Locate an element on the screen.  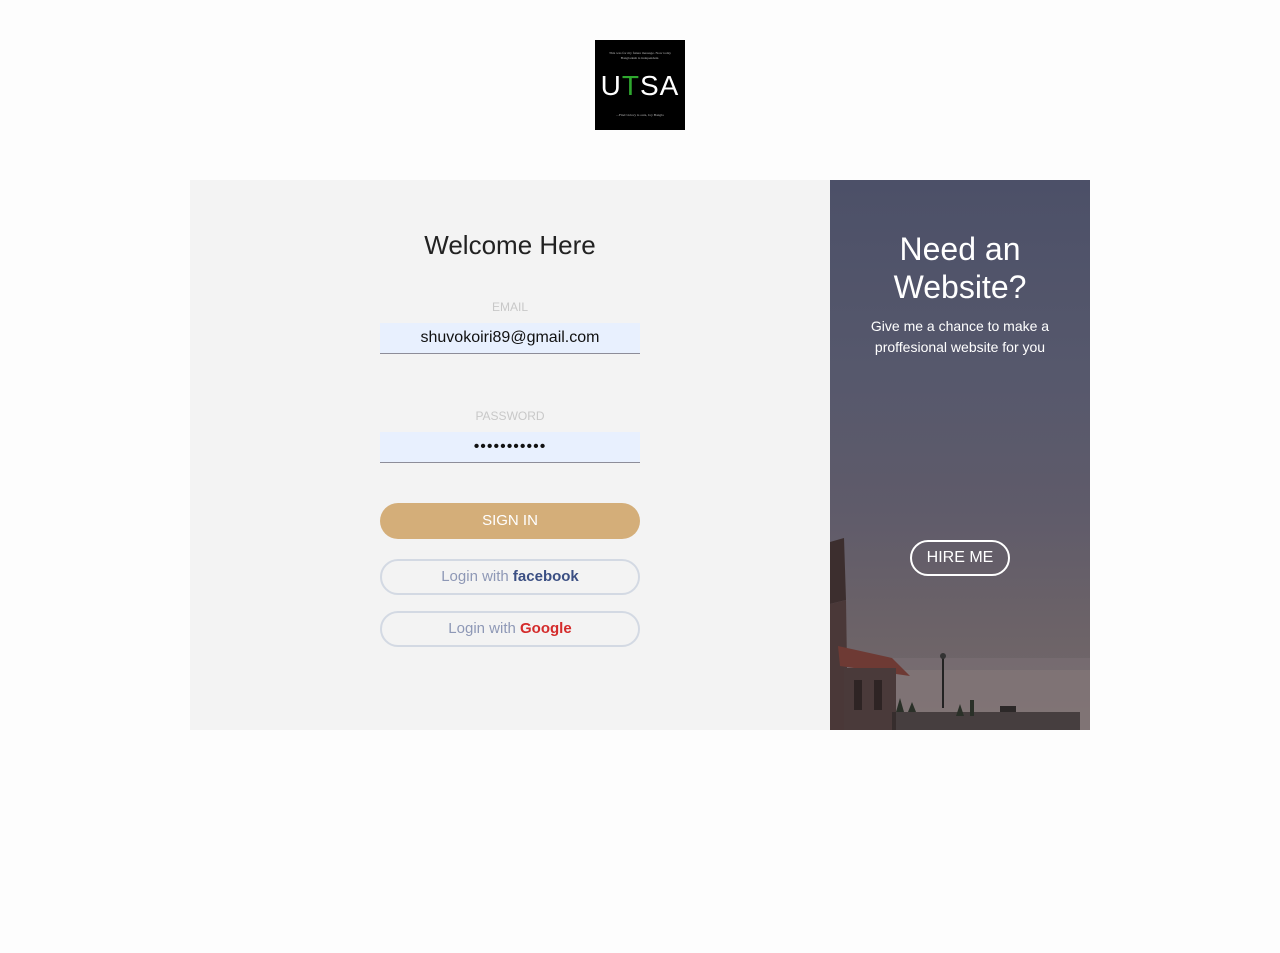
logo-tagline-bottom: ...Find victory is ours, Joy Bangla is located at coordinates (640, 115).